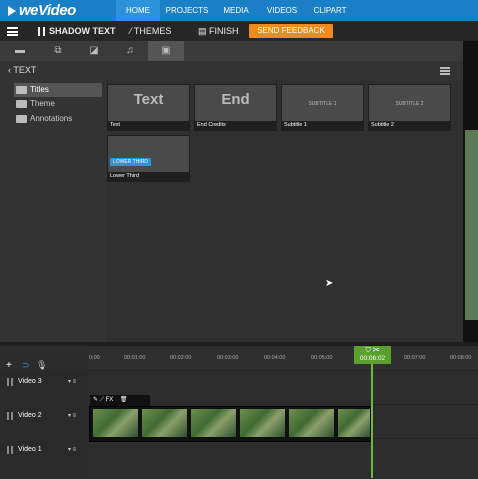 This screenshot has width=478, height=479. What do you see at coordinates (12, 11) in the screenshot?
I see `logo-mark-icon` at bounding box center [12, 11].